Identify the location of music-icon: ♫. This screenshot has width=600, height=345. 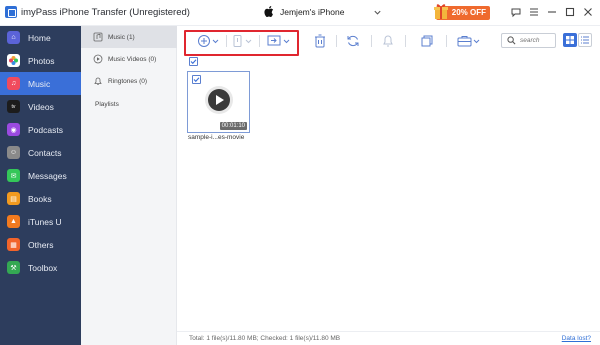
(13, 83).